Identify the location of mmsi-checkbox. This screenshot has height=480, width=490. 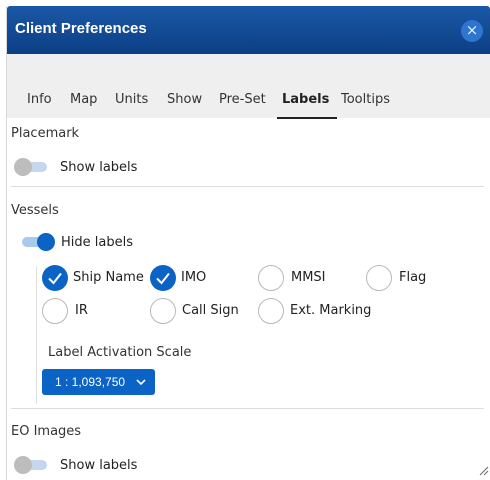
(271, 278).